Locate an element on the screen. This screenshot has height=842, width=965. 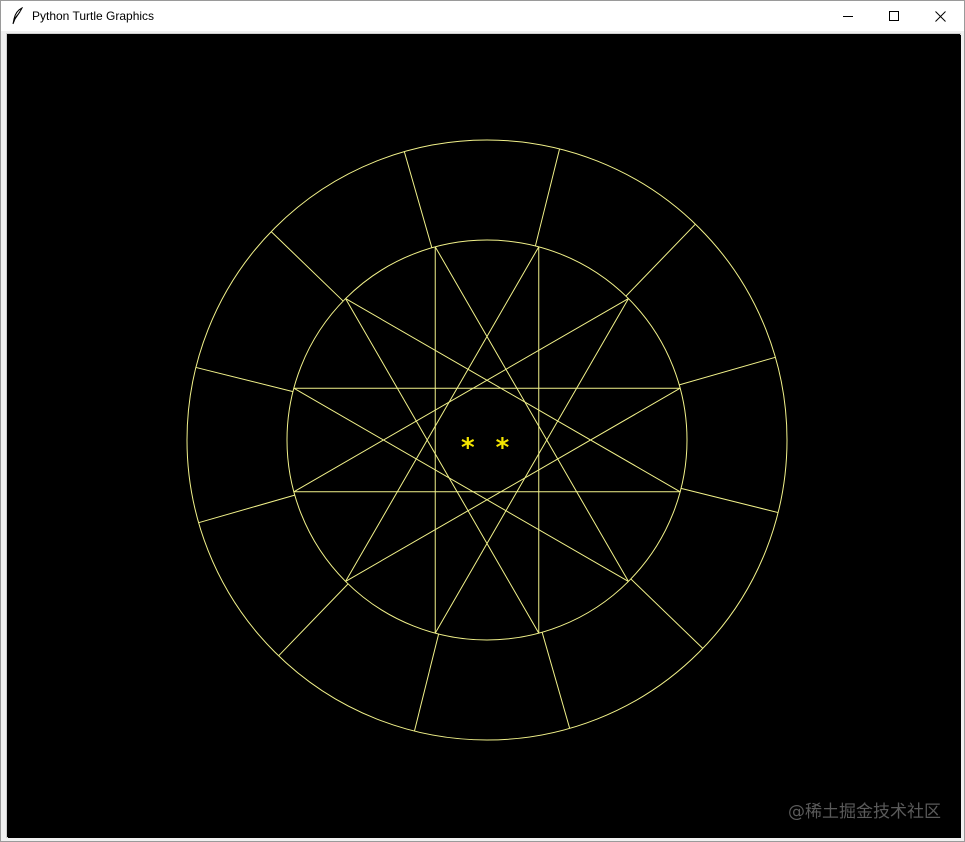
window-title: Python Turtle Graphics is located at coordinates (93, 16).